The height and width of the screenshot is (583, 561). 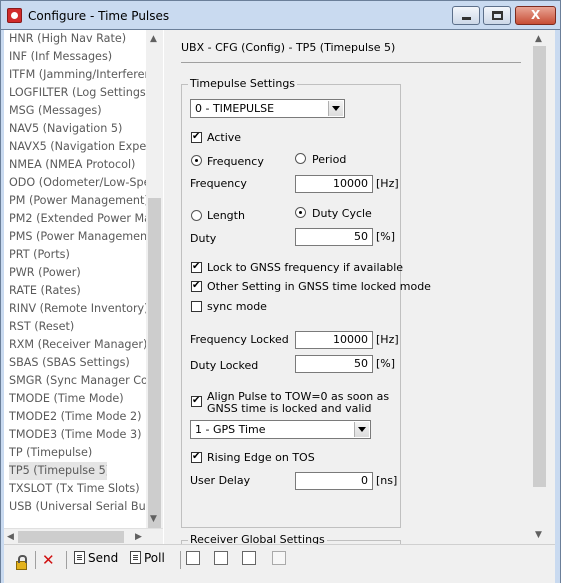 What do you see at coordinates (279, 561) in the screenshot?
I see `save-button` at bounding box center [279, 561].